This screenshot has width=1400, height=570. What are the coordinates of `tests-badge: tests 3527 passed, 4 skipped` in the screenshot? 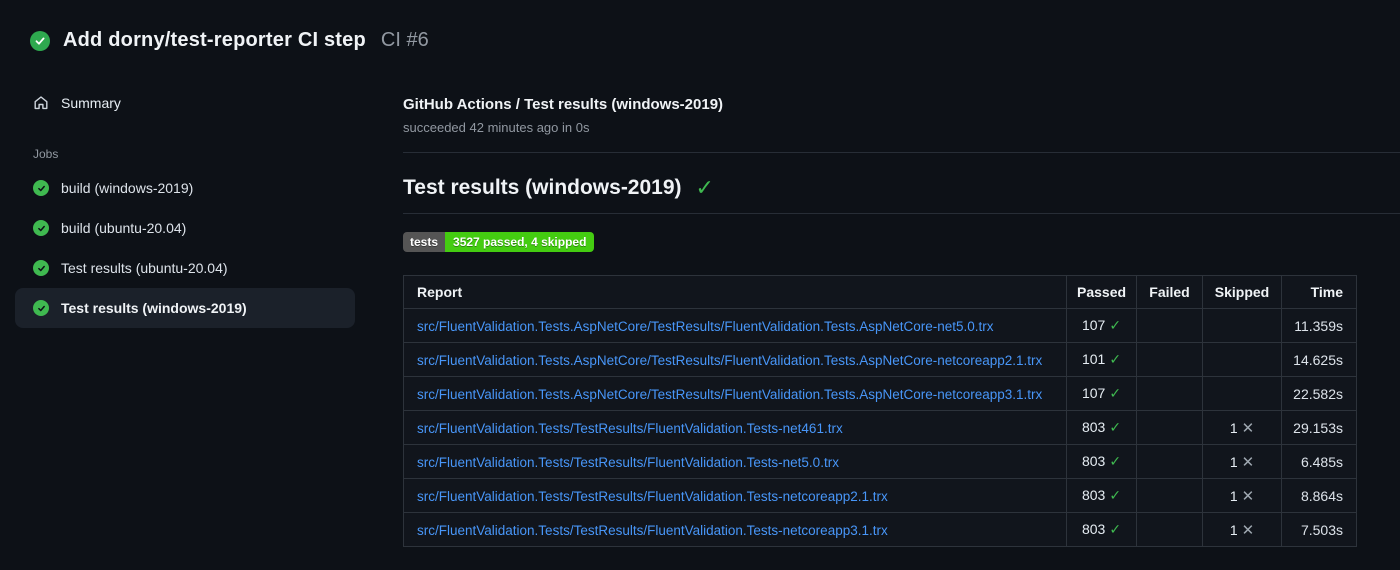 It's located at (499, 242).